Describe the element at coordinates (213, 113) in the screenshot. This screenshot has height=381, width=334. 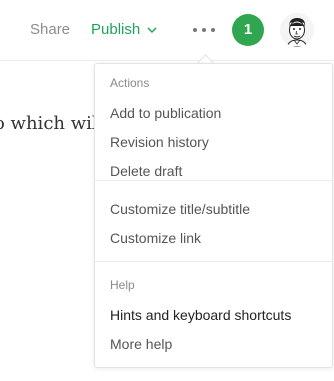
I see `add-to-publication-item: Add to publication` at that location.